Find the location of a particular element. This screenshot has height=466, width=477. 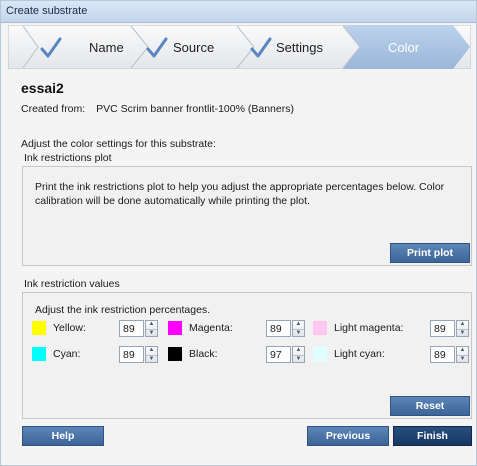

yellow-spin-arrows: ▲ ▼ is located at coordinates (151, 328).